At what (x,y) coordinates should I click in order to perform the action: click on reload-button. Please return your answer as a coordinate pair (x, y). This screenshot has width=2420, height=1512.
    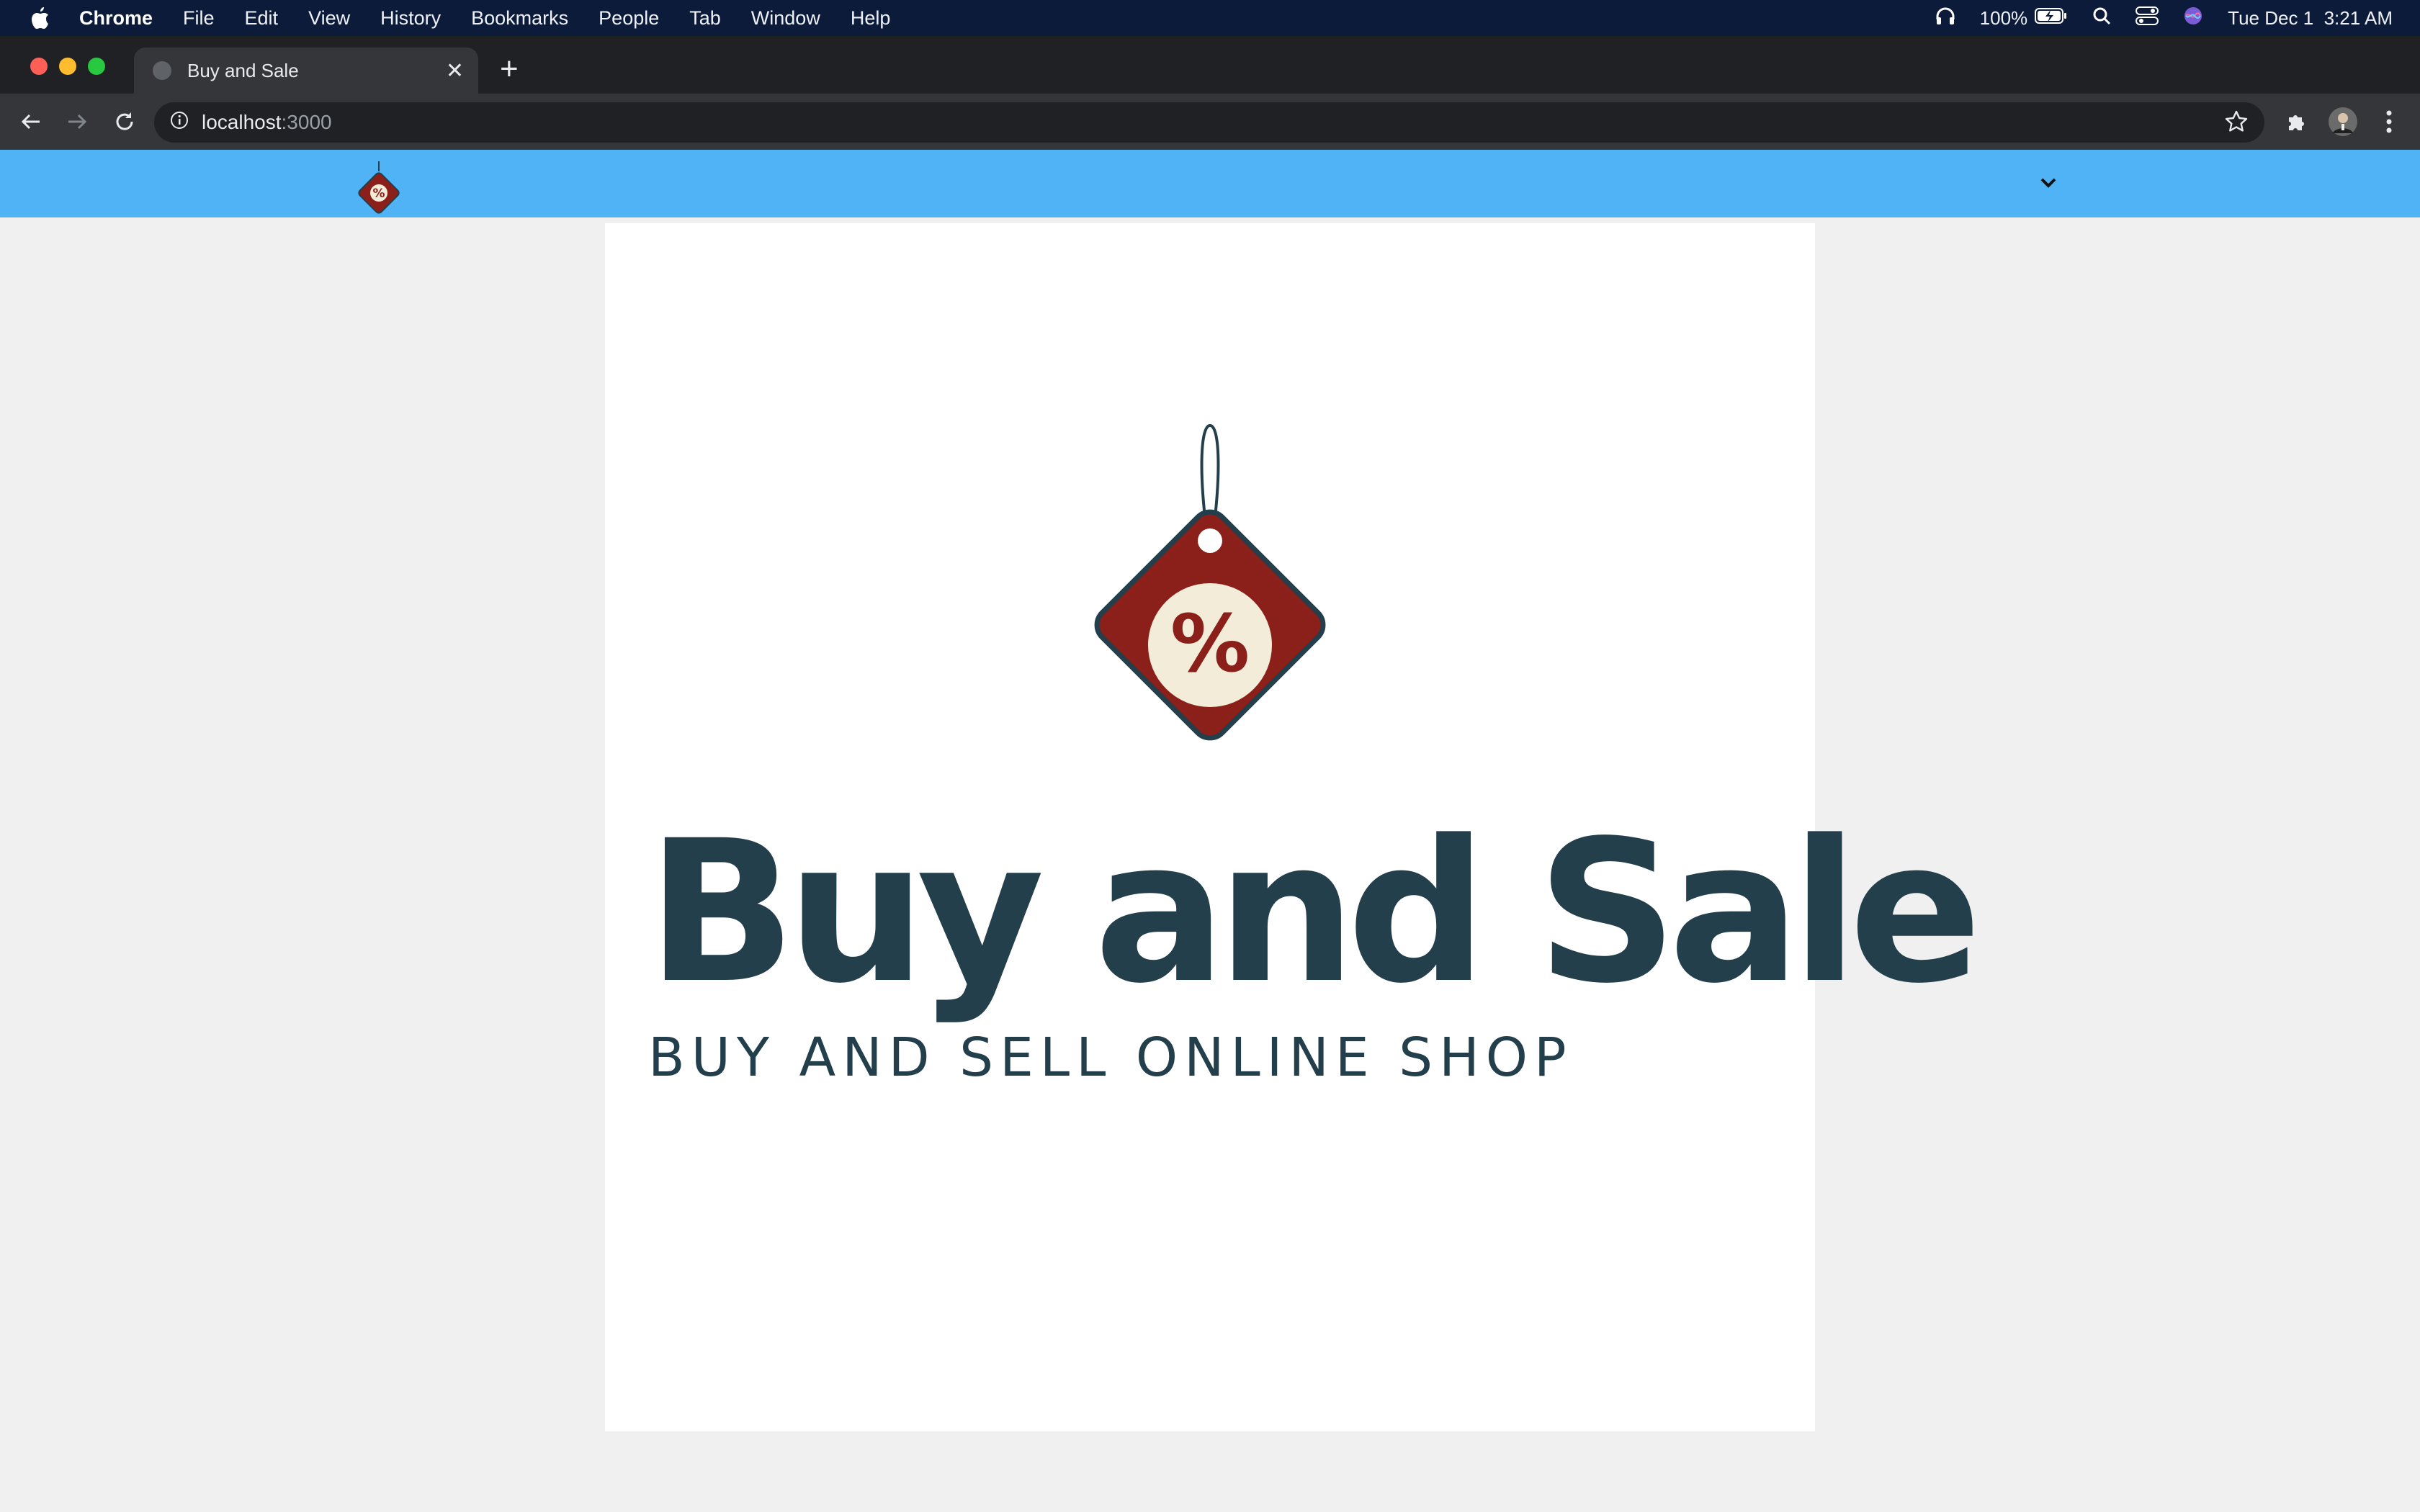
    Looking at the image, I should click on (125, 121).